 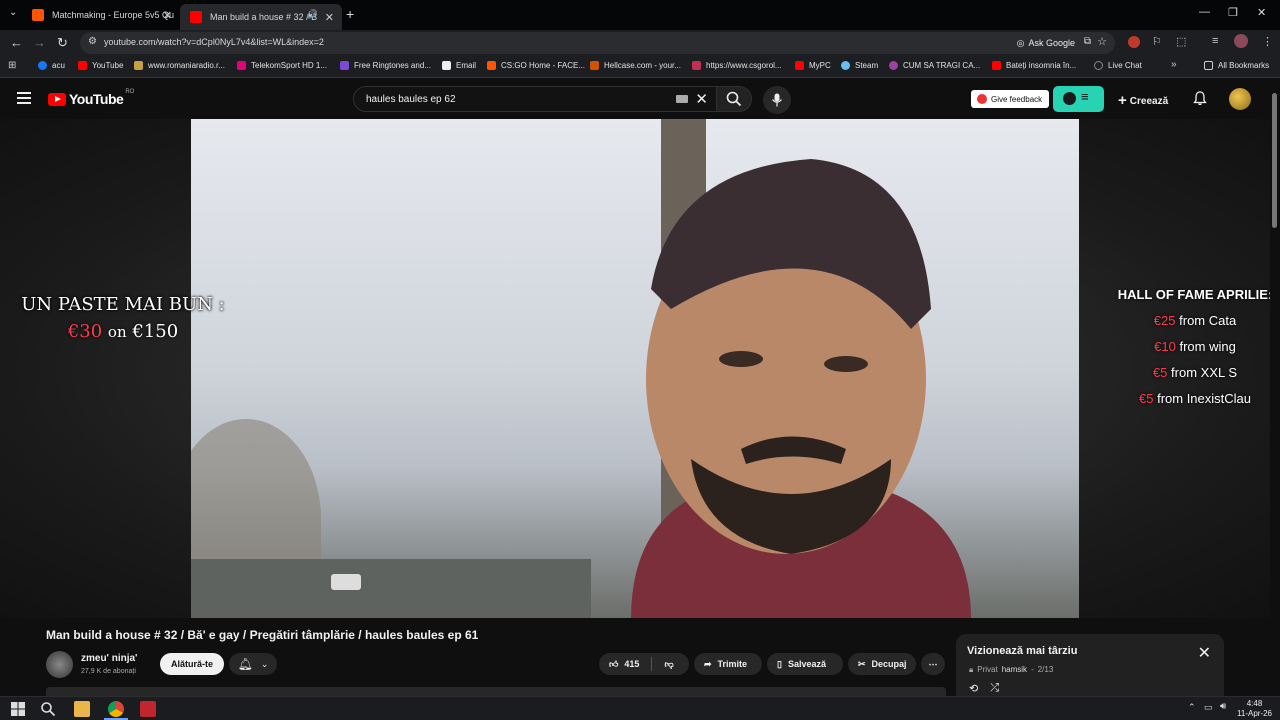 What do you see at coordinates (805, 664) in the screenshot?
I see `save-button: ▯ Salvează` at bounding box center [805, 664].